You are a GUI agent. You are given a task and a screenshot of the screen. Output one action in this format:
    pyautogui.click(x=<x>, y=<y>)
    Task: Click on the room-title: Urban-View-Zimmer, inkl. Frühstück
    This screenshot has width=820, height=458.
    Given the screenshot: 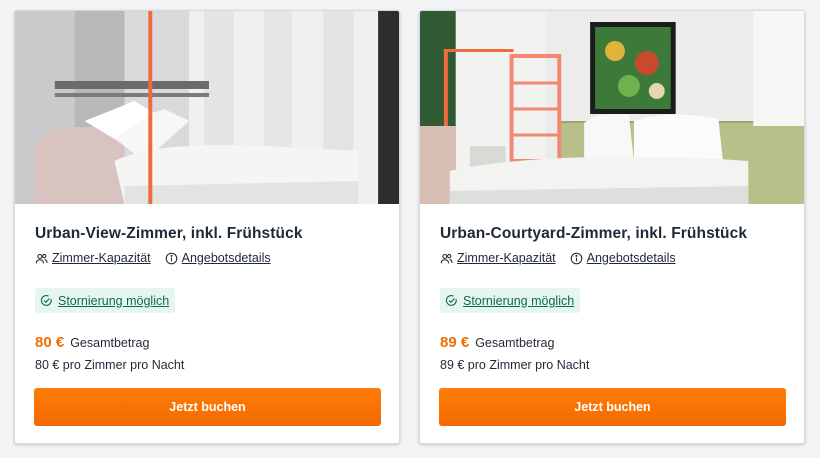 What is the action you would take?
    pyautogui.click(x=169, y=233)
    